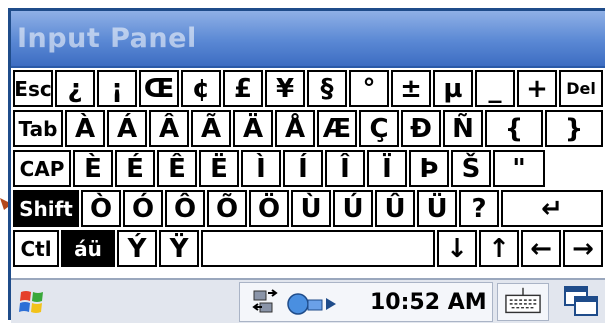  I want to click on key-U-grave: Ù, so click(311, 208).